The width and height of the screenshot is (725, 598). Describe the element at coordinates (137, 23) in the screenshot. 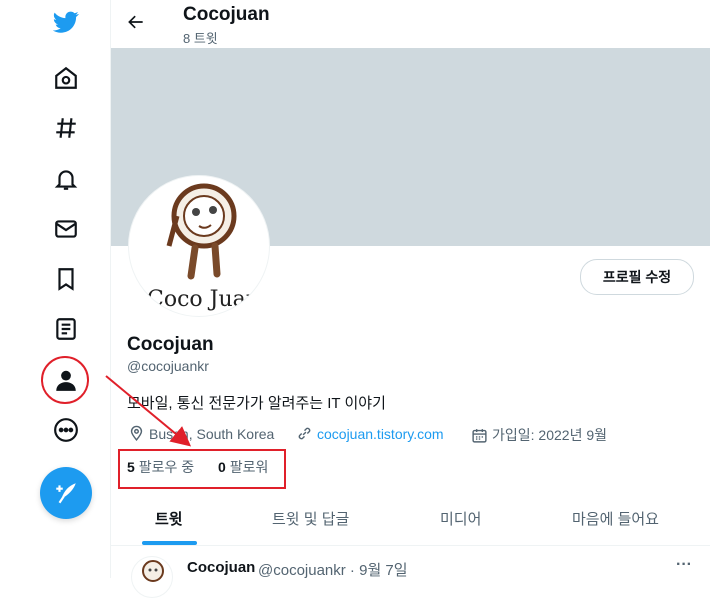

I see `back-arrow-icon` at that location.